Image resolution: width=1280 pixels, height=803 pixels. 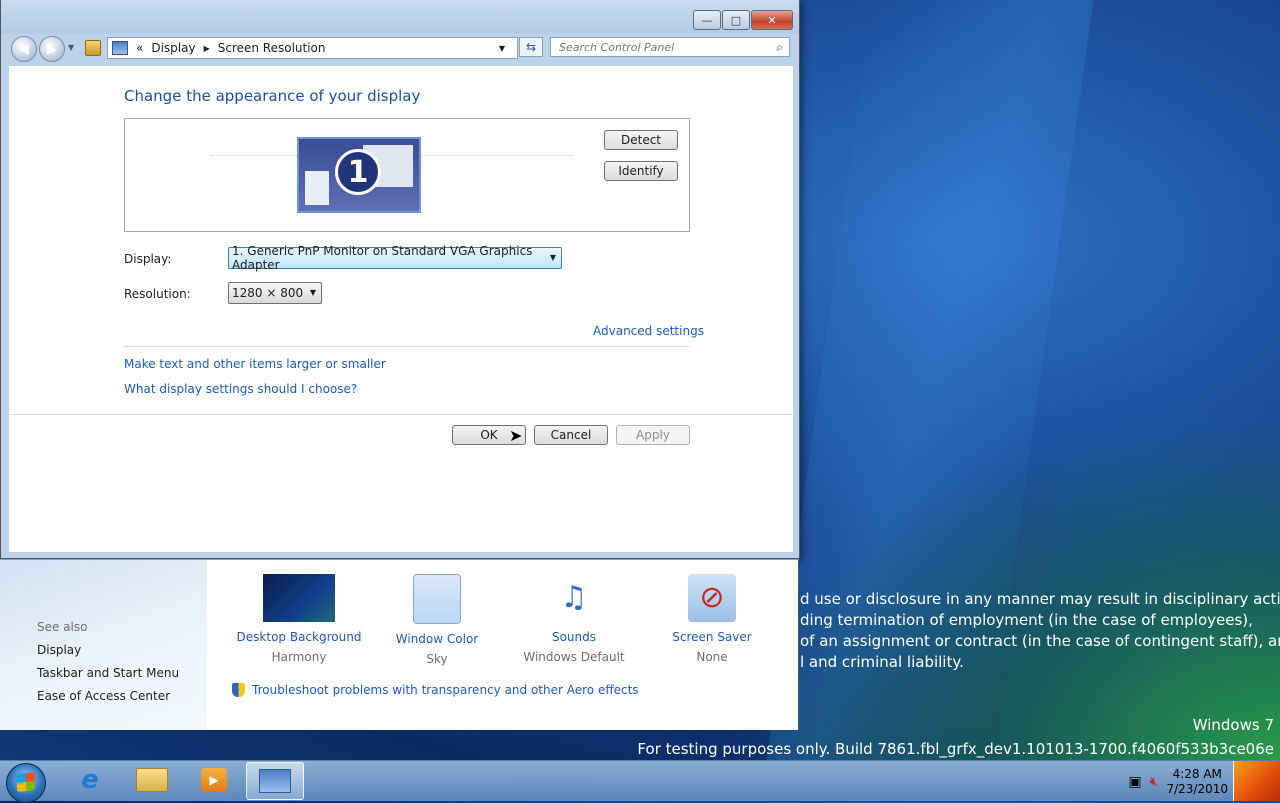 What do you see at coordinates (358, 172) in the screenshot?
I see `monitor-number: 1` at bounding box center [358, 172].